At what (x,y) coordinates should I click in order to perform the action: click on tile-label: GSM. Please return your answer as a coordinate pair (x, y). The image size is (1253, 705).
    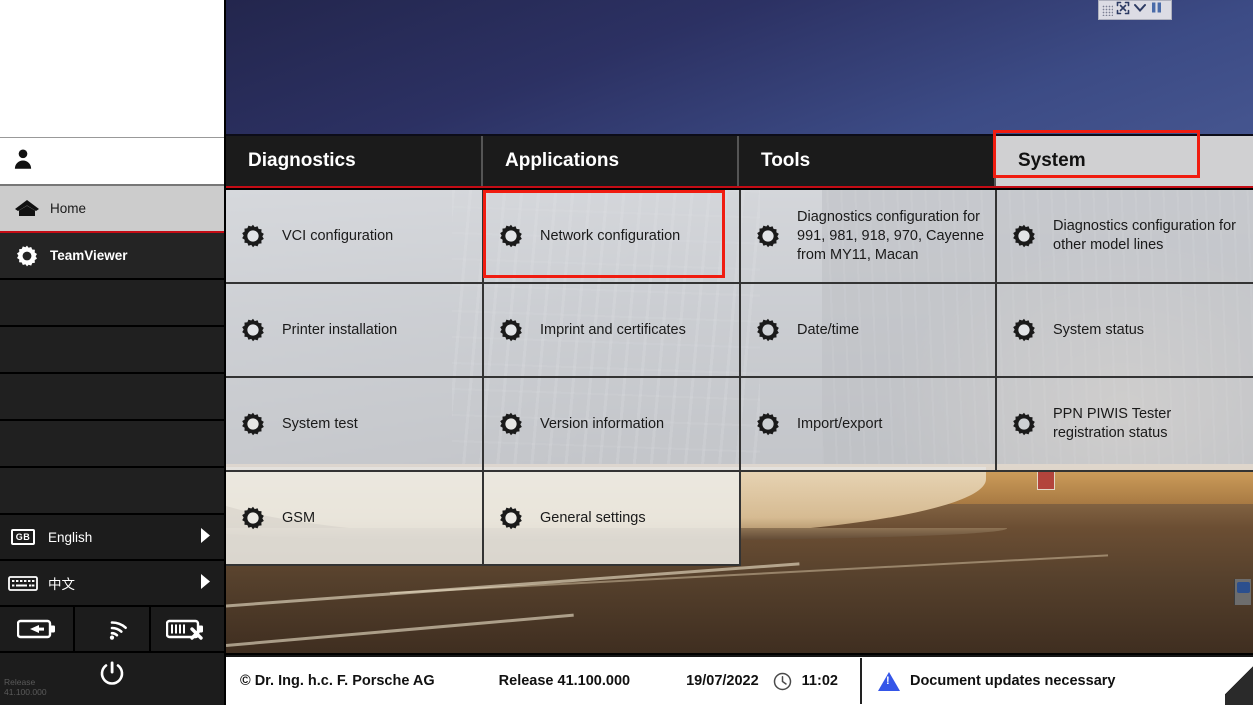
    Looking at the image, I should click on (299, 517).